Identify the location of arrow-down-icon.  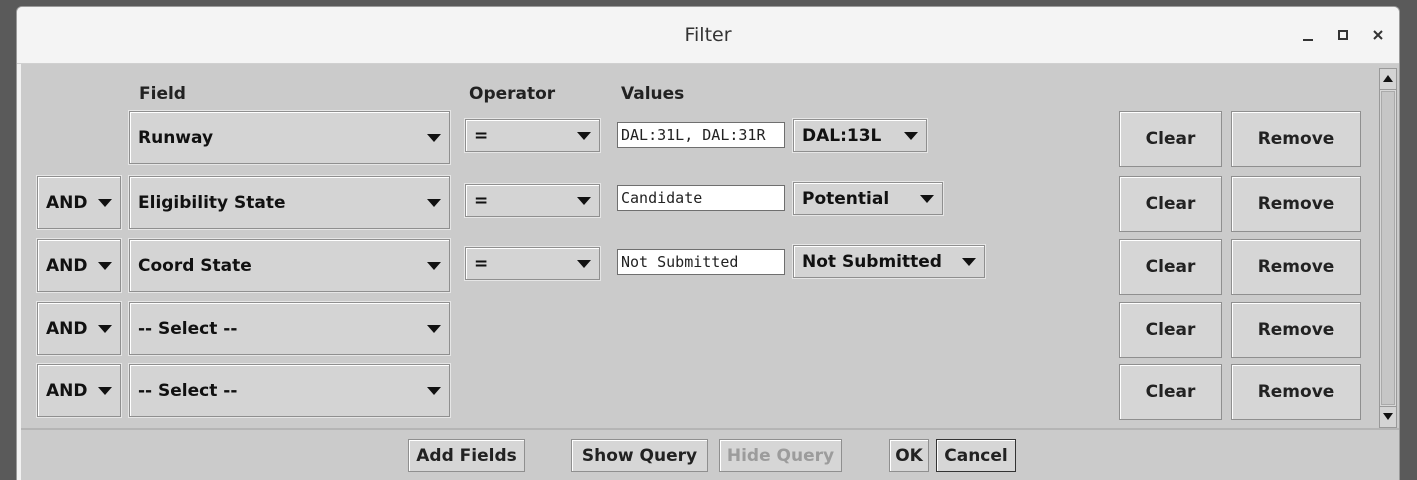
(1388, 416).